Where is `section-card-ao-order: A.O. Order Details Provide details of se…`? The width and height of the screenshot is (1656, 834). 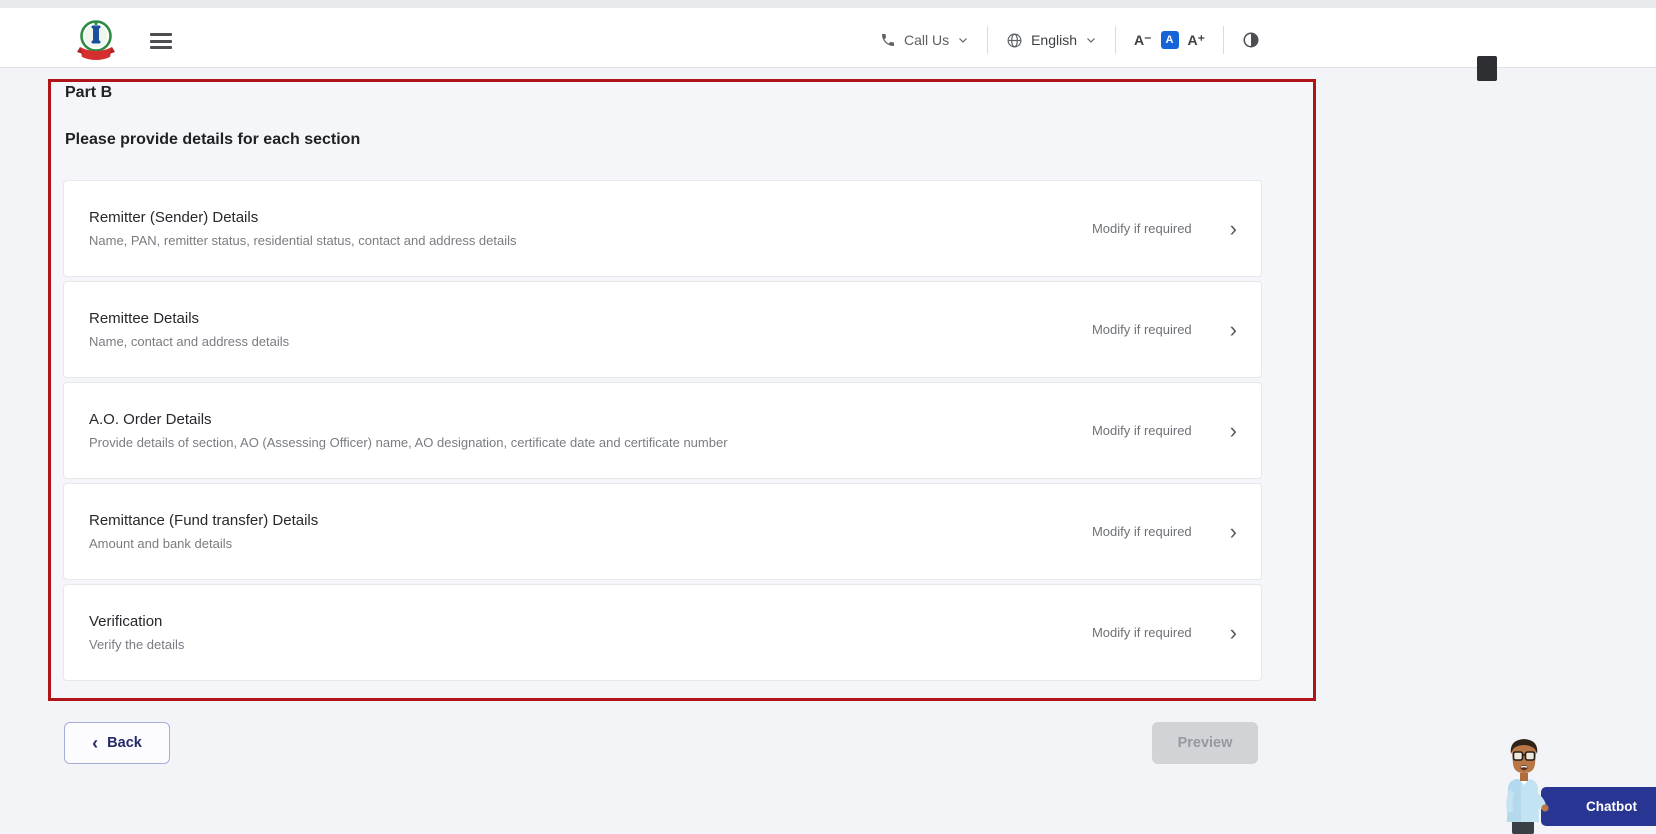
section-card-ao-order: A.O. Order Details Provide details of se… is located at coordinates (662, 430).